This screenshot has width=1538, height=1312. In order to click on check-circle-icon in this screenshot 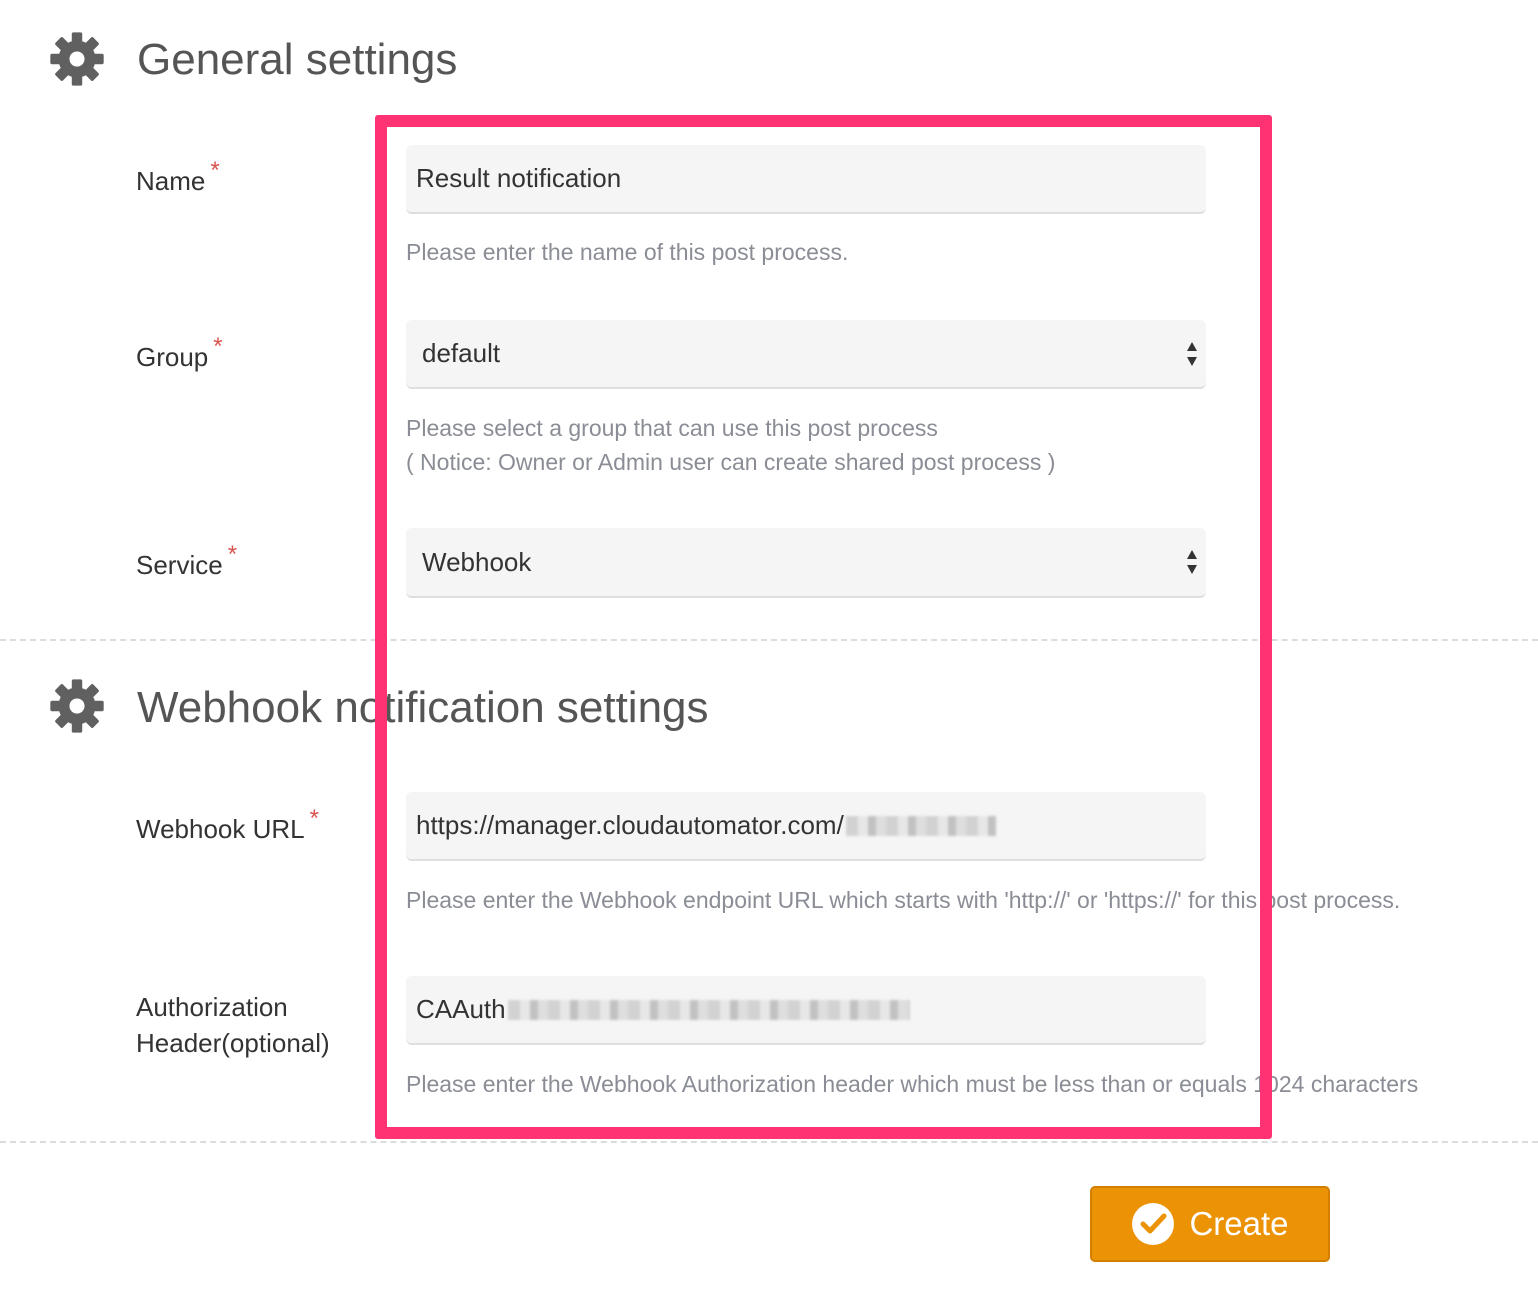, I will do `click(1153, 1224)`.